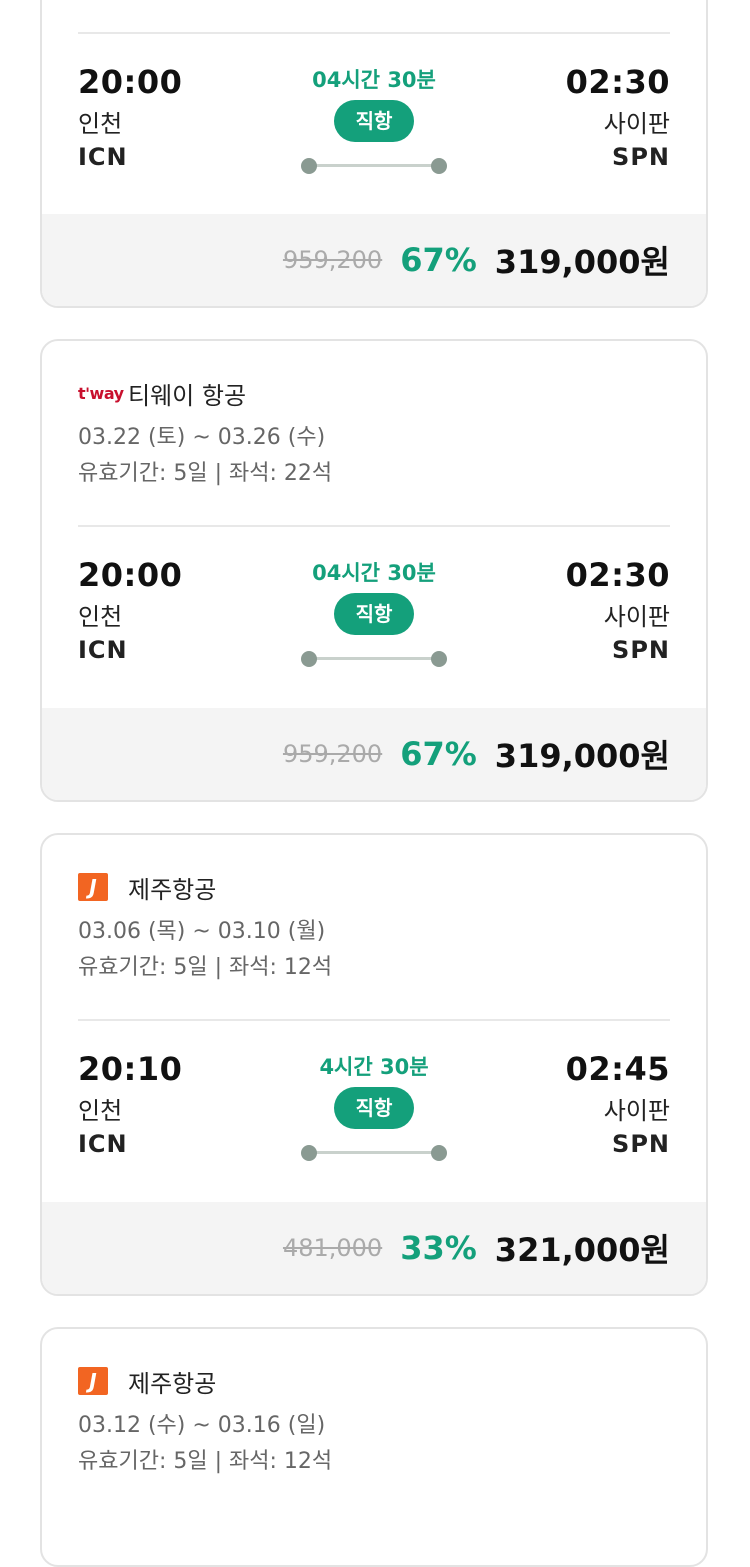 Image resolution: width=750 pixels, height=1567 pixels. I want to click on validity-seats: 유효기간: 5일 | 좌석: 22석, so click(205, 473).